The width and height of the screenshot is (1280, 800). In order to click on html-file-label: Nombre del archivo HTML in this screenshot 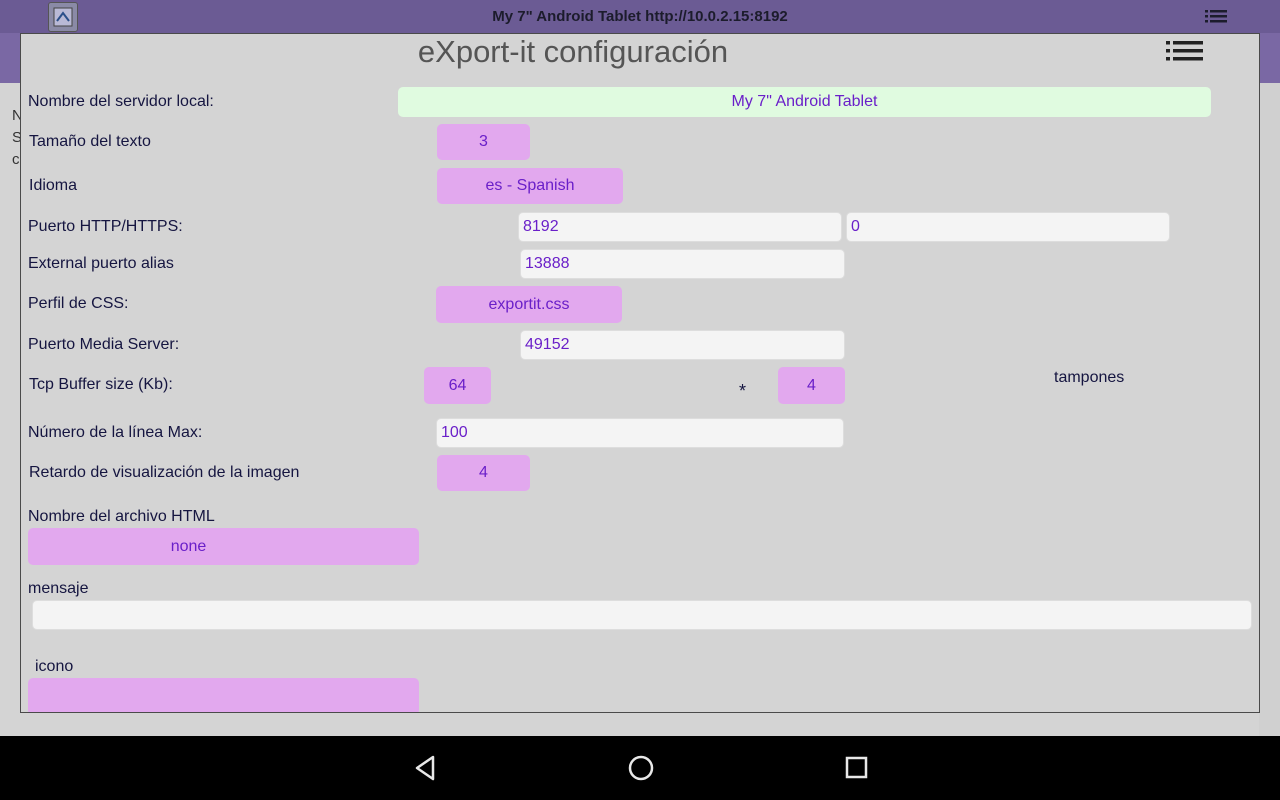, I will do `click(121, 516)`.